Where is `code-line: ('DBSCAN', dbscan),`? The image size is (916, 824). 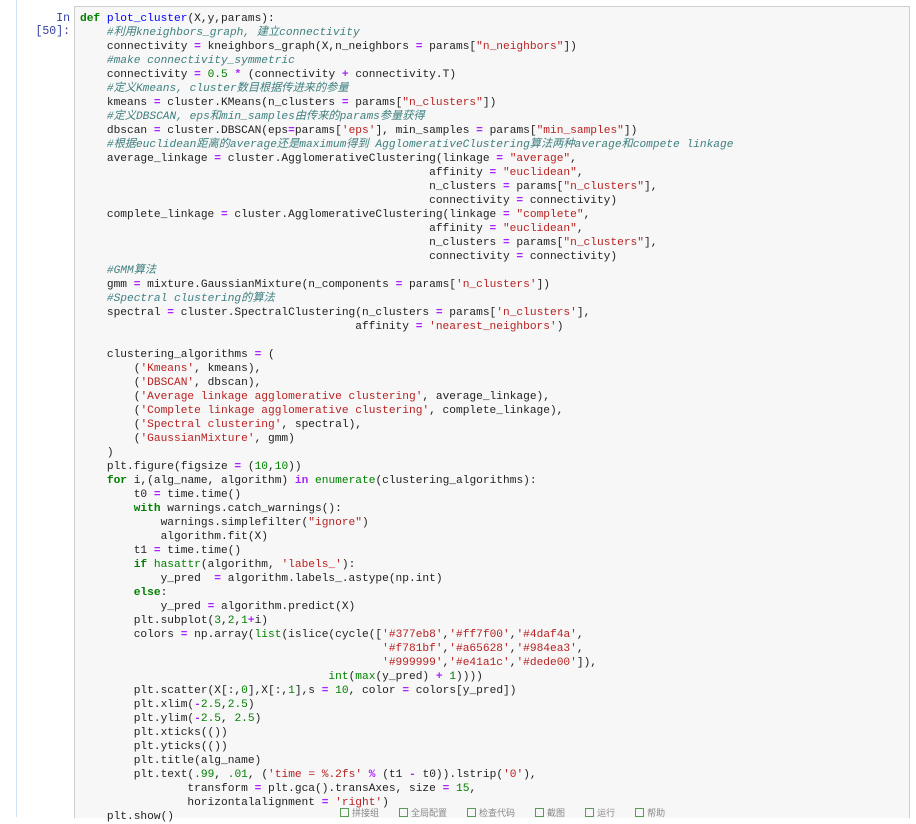
code-line: ('DBSCAN', dbscan), is located at coordinates (493, 383).